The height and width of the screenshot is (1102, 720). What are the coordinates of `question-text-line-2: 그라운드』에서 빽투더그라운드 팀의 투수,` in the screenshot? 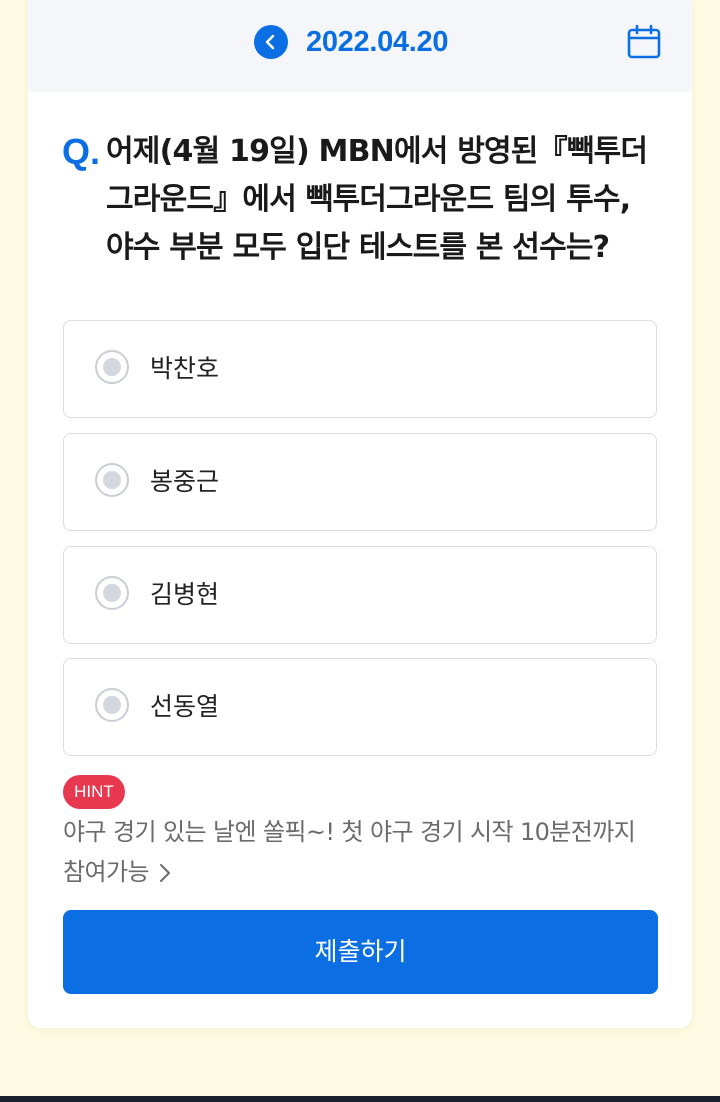 It's located at (368, 199).